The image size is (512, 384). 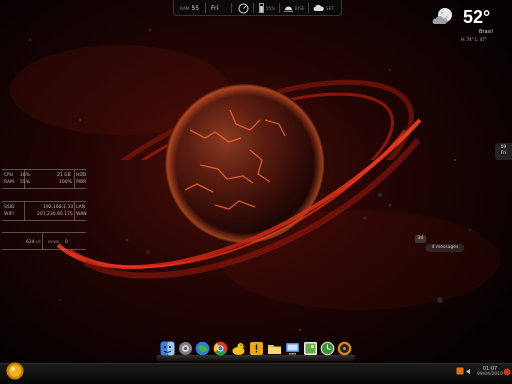 I want to click on day-display: Fri, so click(x=214, y=8).